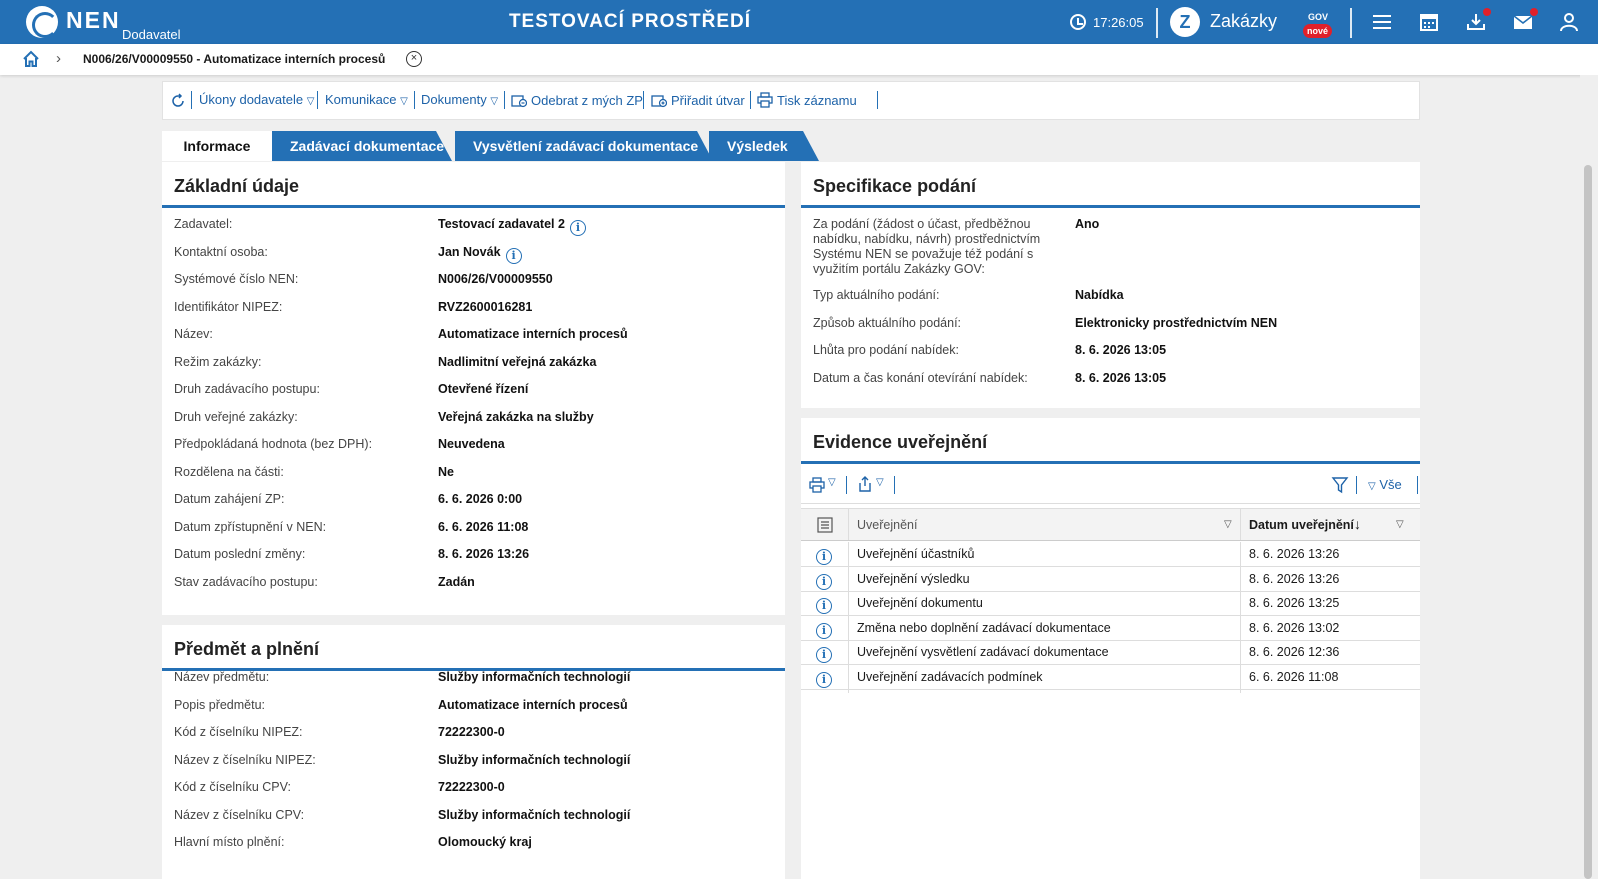  What do you see at coordinates (1185, 22) in the screenshot?
I see `zakazky-logo-icon: Z` at bounding box center [1185, 22].